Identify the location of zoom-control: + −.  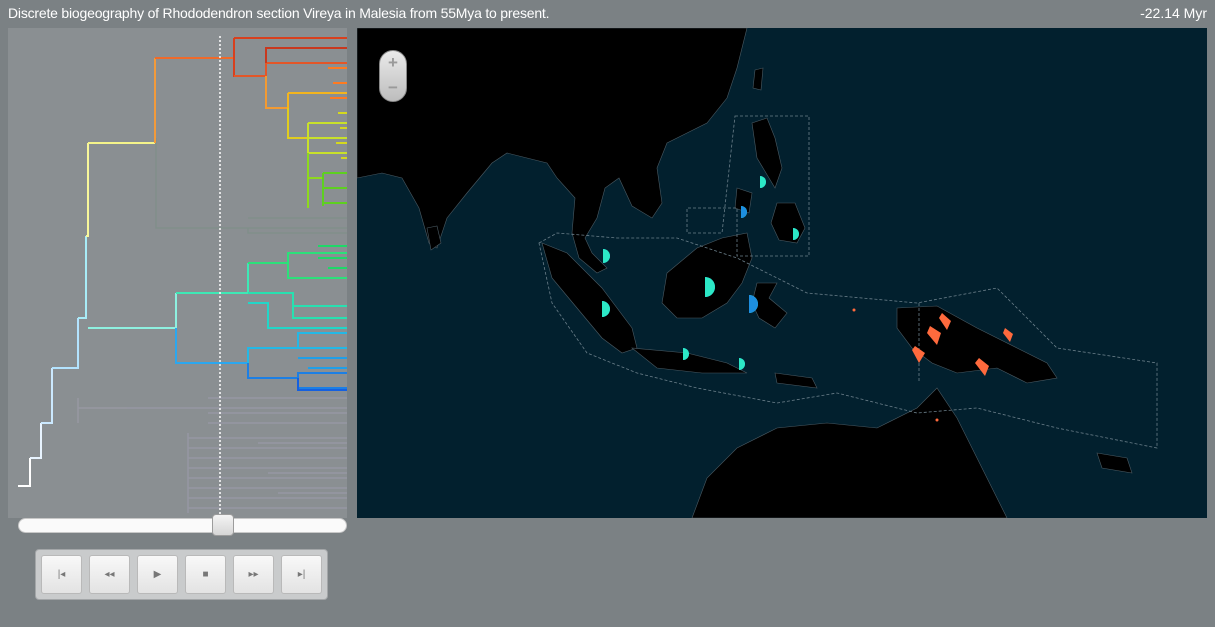
(393, 76).